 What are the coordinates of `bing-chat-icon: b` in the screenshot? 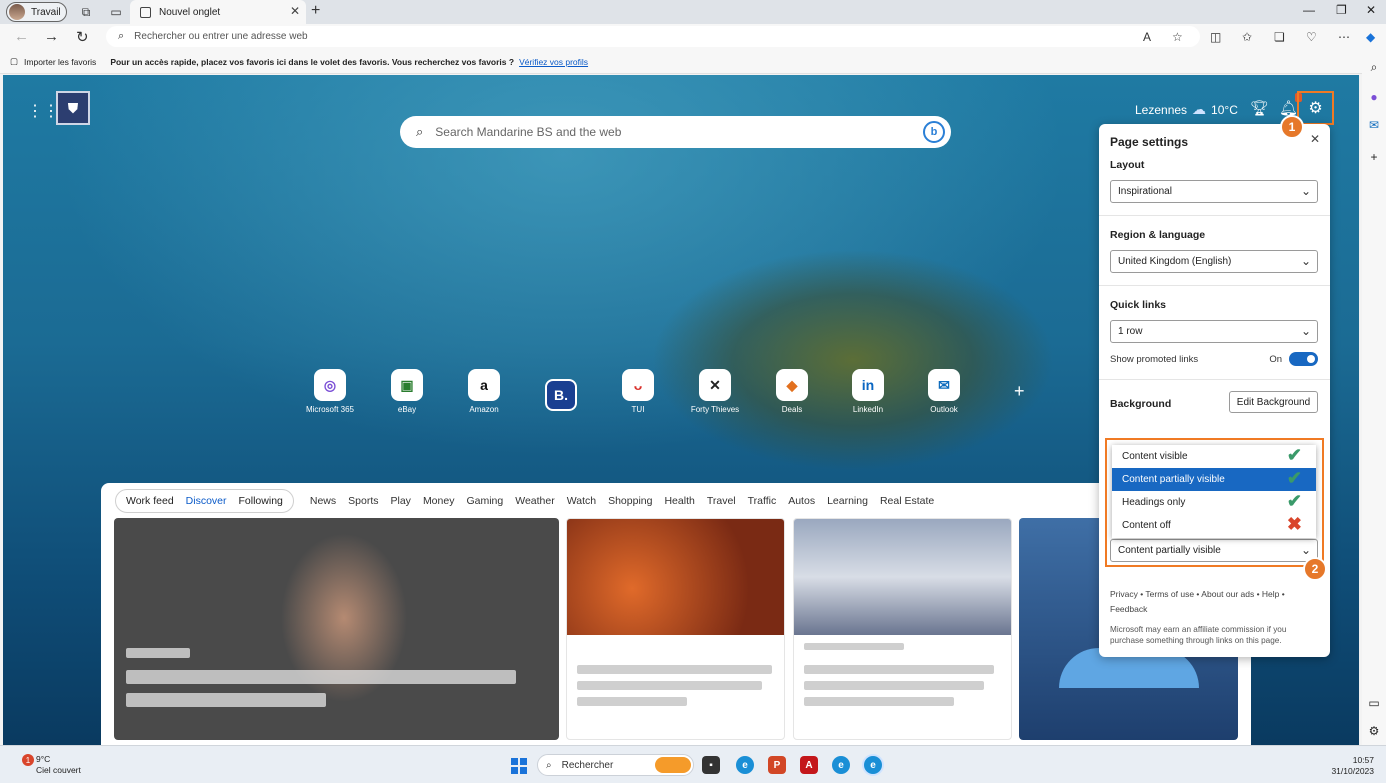 It's located at (934, 132).